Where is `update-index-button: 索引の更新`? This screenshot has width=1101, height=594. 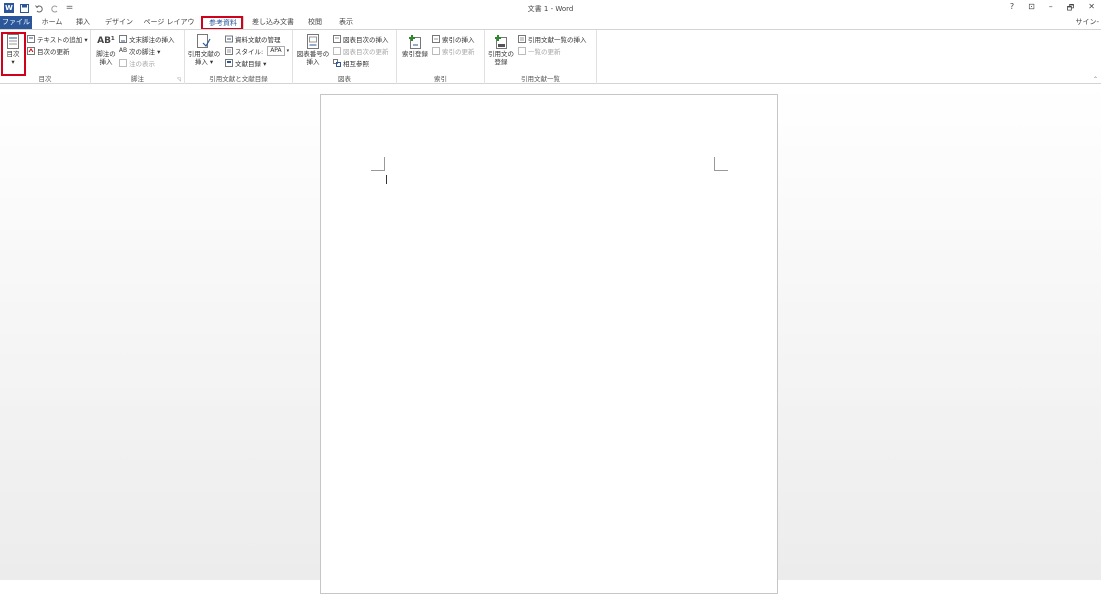 update-index-button: 索引の更新 is located at coordinates (453, 50).